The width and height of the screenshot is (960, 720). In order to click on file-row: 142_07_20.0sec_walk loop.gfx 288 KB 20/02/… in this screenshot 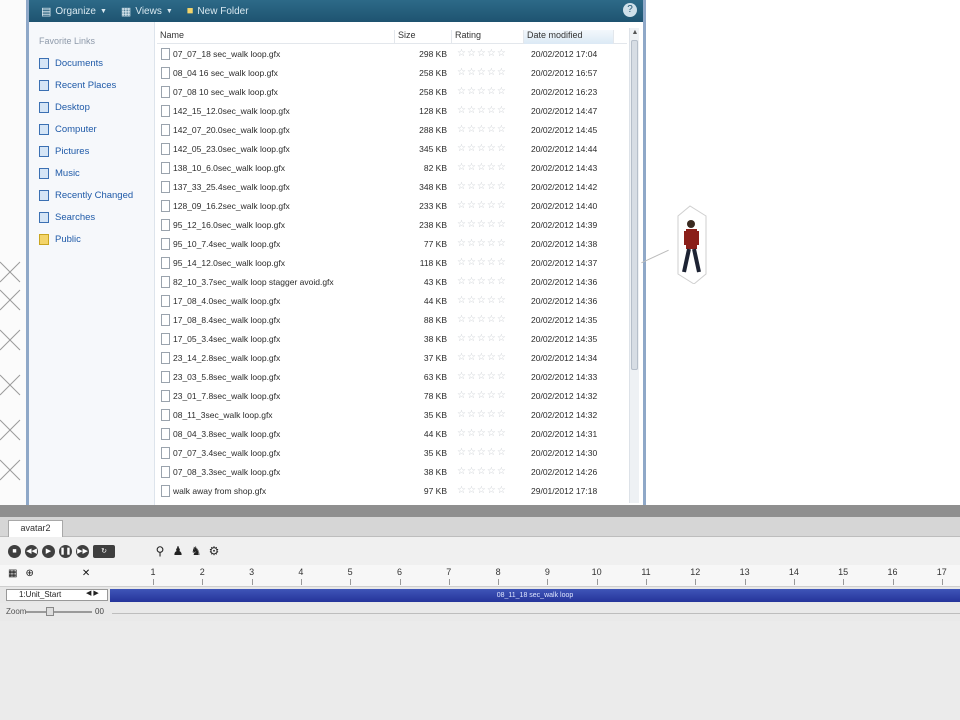, I will do `click(392, 130)`.